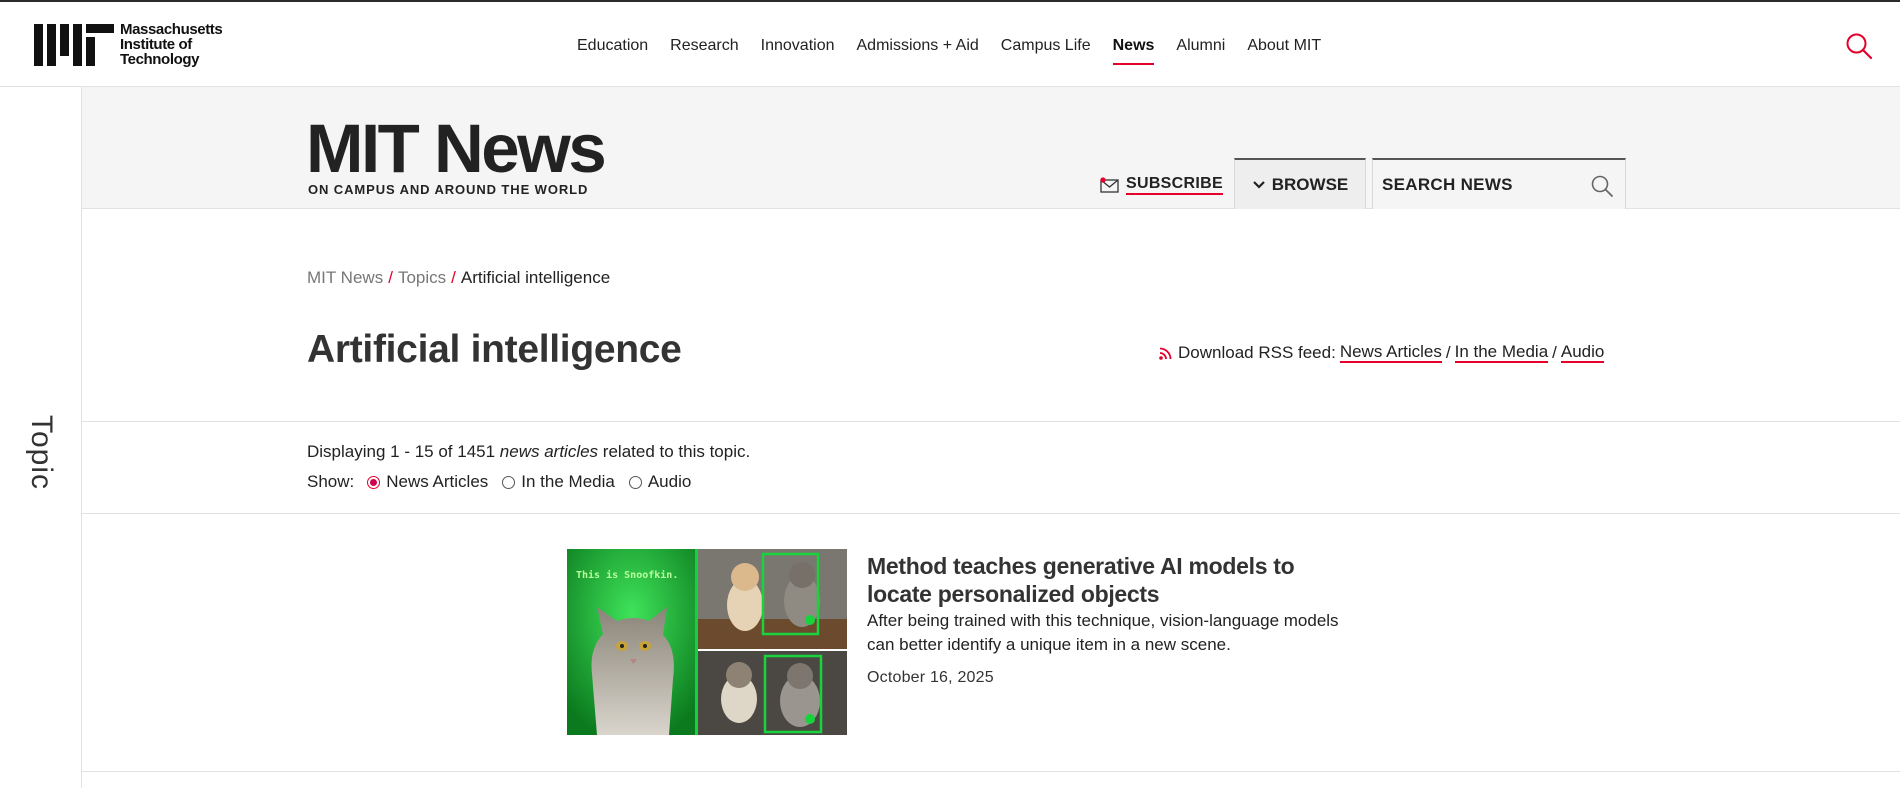 The image size is (1900, 788). What do you see at coordinates (494, 349) in the screenshot?
I see `page-title: Artificial intelligence` at bounding box center [494, 349].